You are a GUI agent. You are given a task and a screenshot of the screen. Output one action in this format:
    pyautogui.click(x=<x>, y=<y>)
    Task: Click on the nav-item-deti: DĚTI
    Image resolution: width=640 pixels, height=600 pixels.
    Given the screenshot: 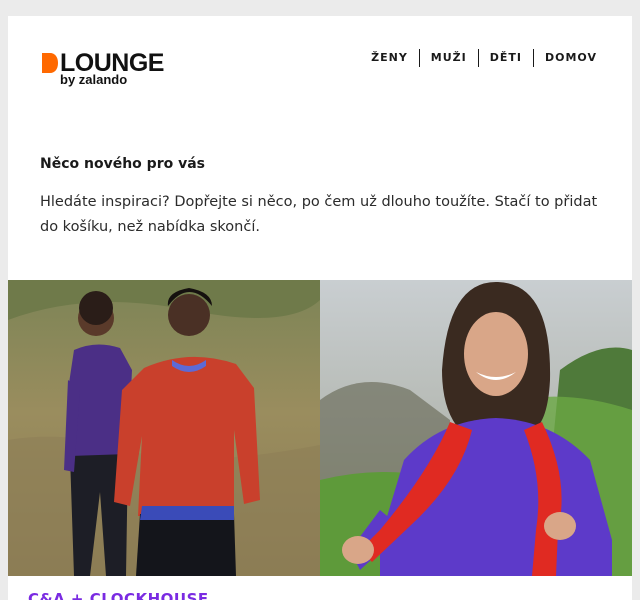 What is the action you would take?
    pyautogui.click(x=505, y=58)
    